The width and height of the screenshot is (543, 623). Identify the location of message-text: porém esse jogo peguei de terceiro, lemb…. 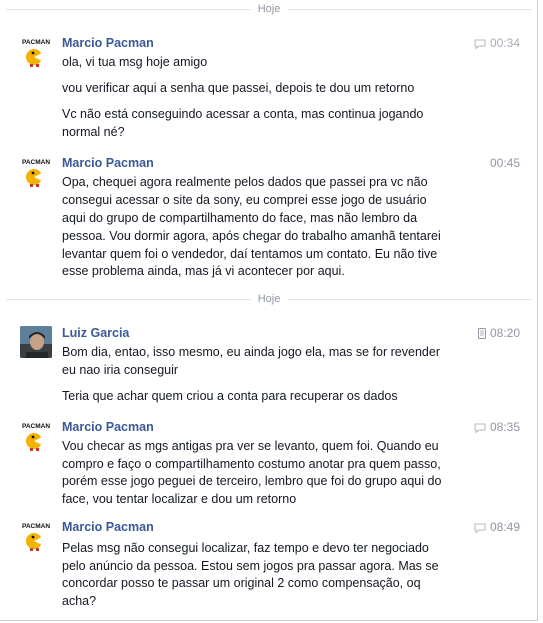
(252, 481).